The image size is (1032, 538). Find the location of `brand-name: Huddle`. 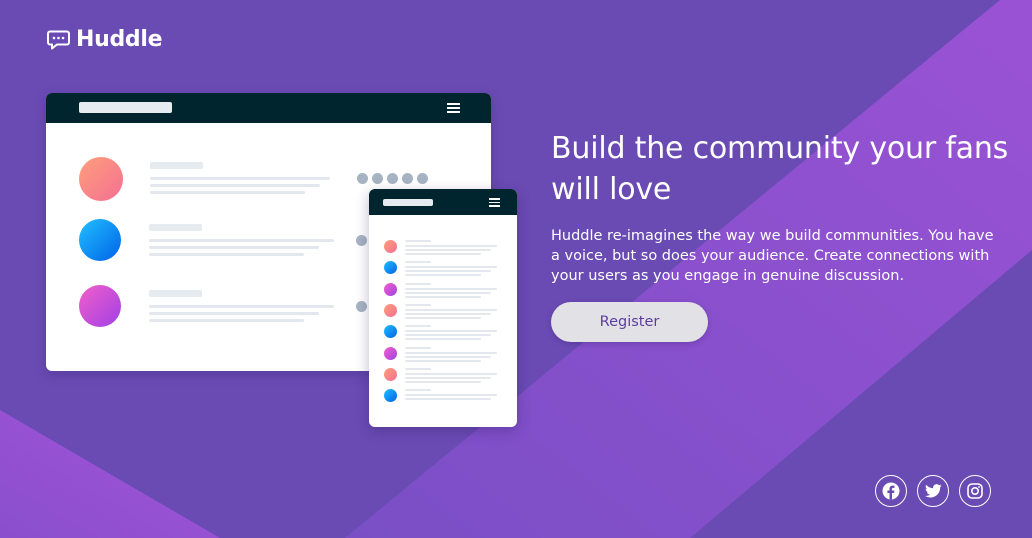

brand-name: Huddle is located at coordinates (119, 39).